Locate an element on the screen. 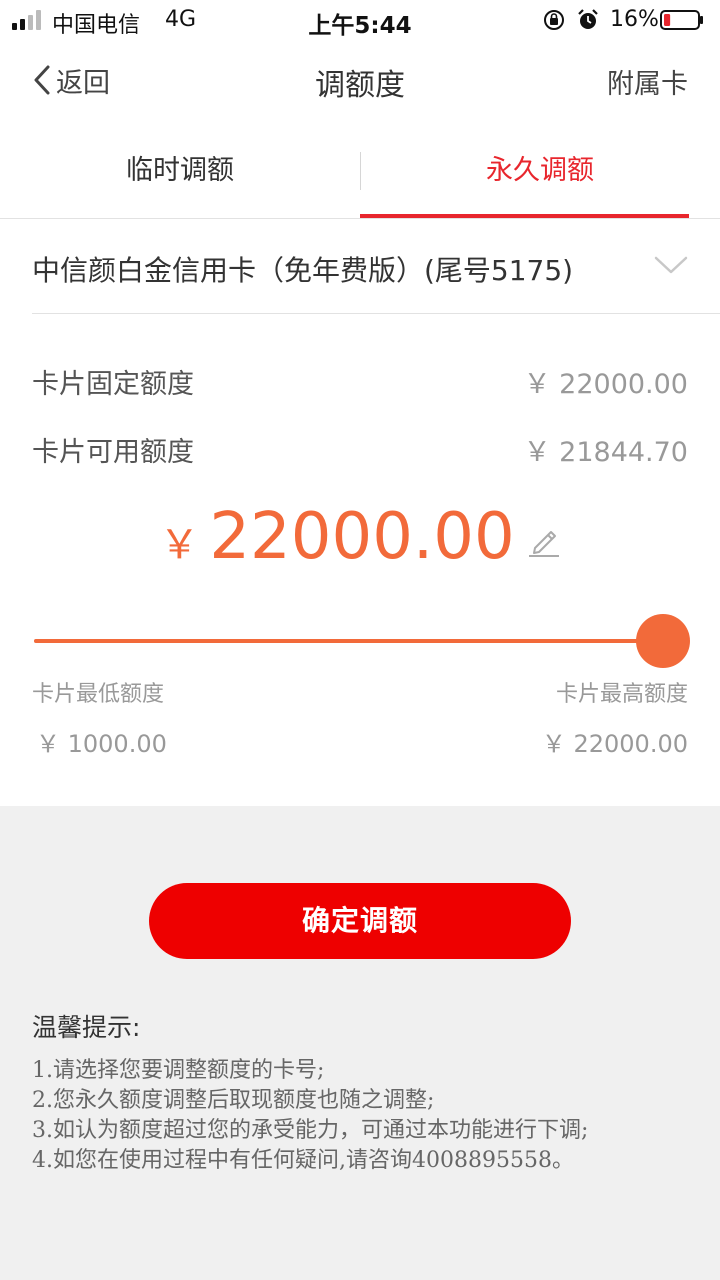 Image resolution: width=720 pixels, height=1280 pixels. min-limit-label: 卡片最低额度 is located at coordinates (98, 694).